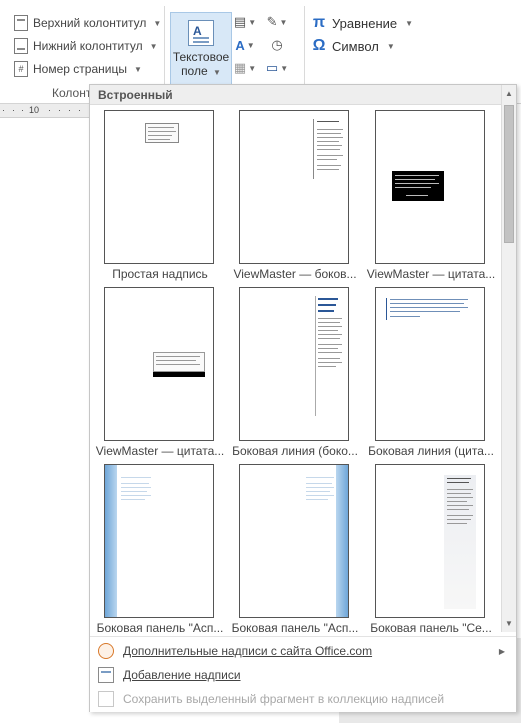 The width and height of the screenshot is (521, 723). I want to click on draw-textbox-label: Добавление надписи, so click(182, 675).